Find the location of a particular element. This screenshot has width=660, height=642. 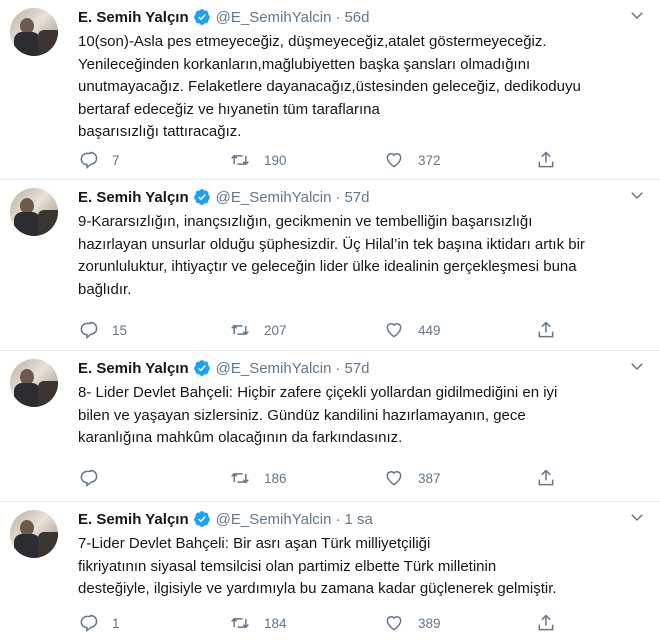

reply-count: 7 is located at coordinates (116, 160).